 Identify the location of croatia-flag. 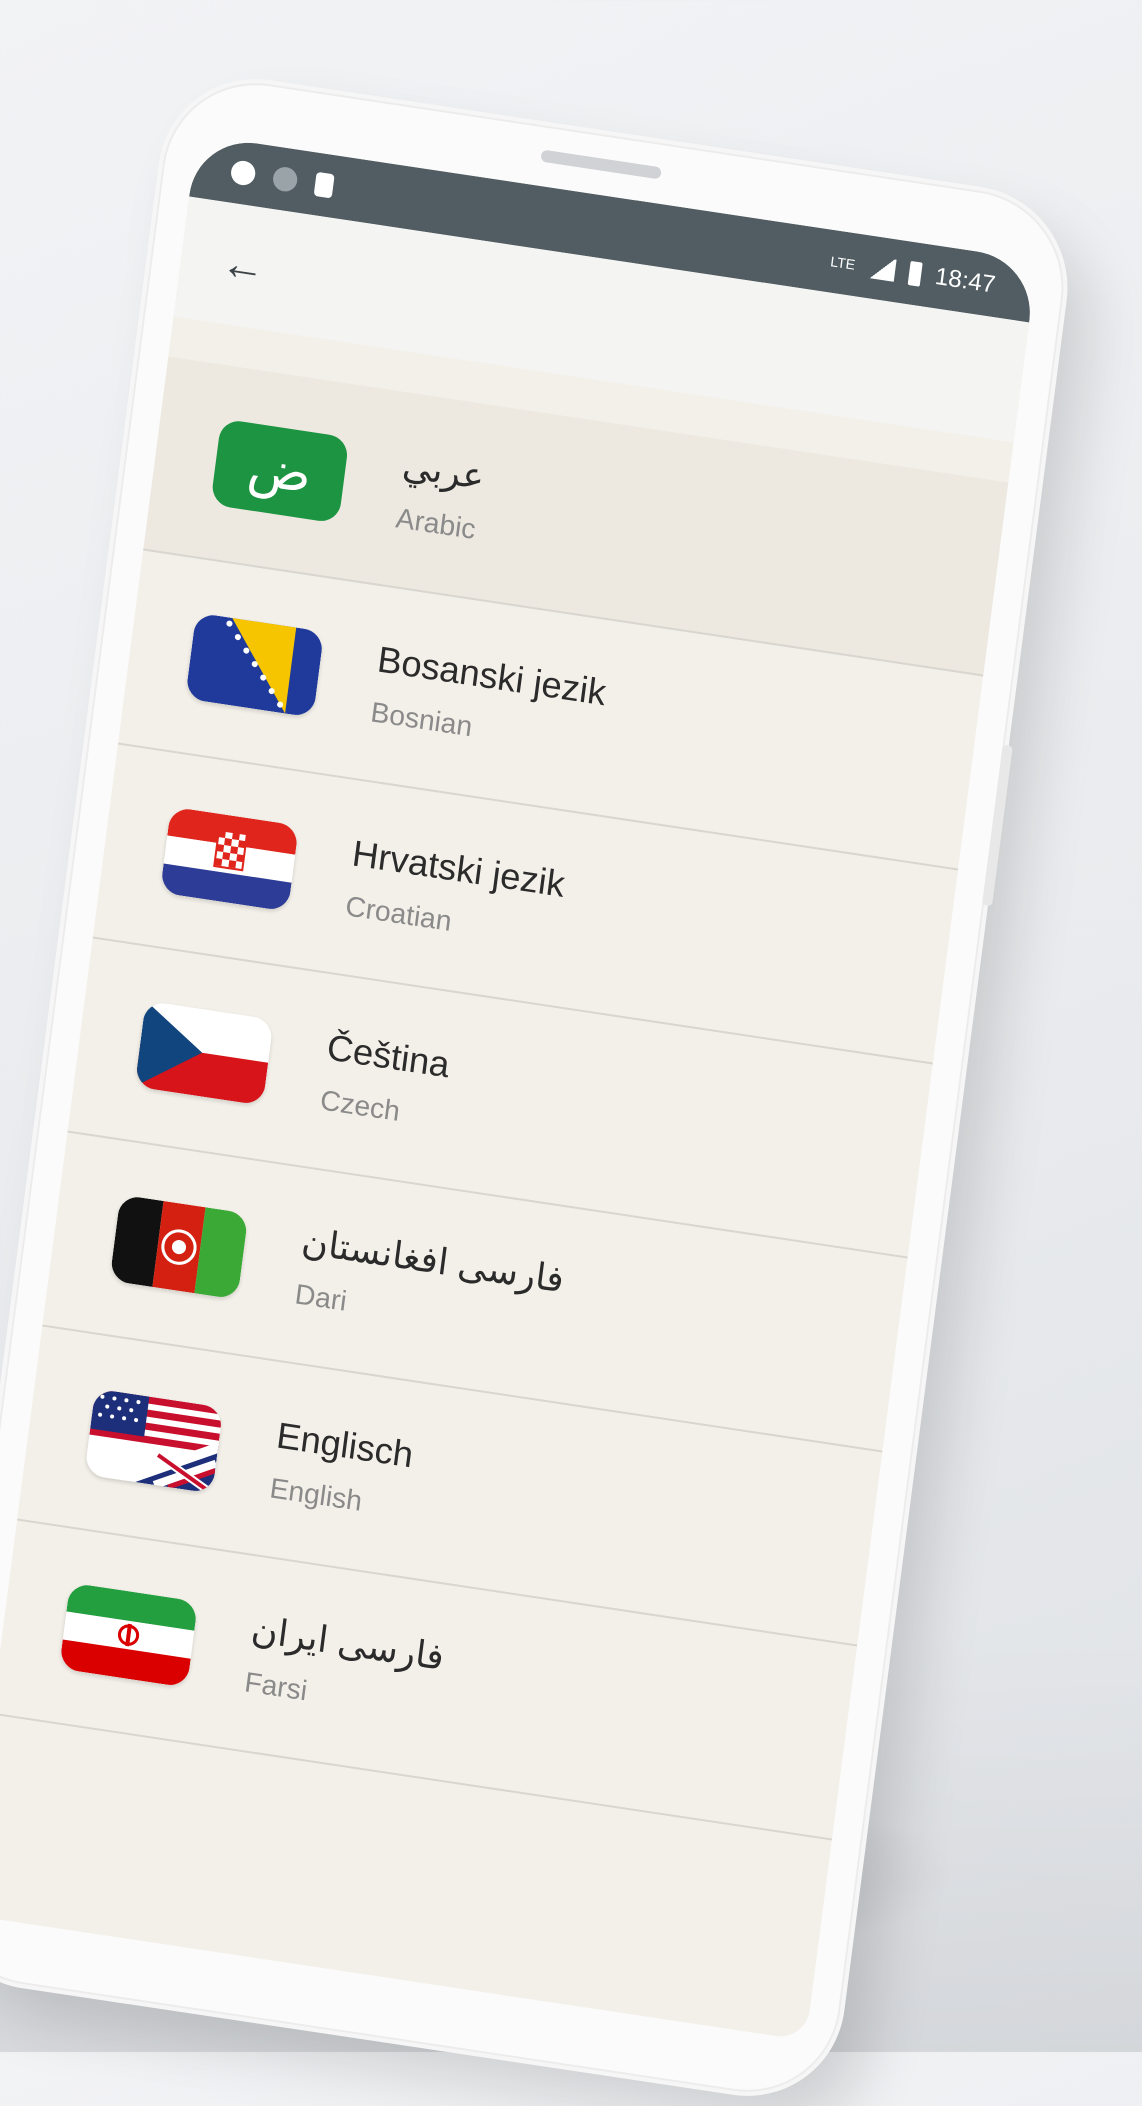
(229, 859).